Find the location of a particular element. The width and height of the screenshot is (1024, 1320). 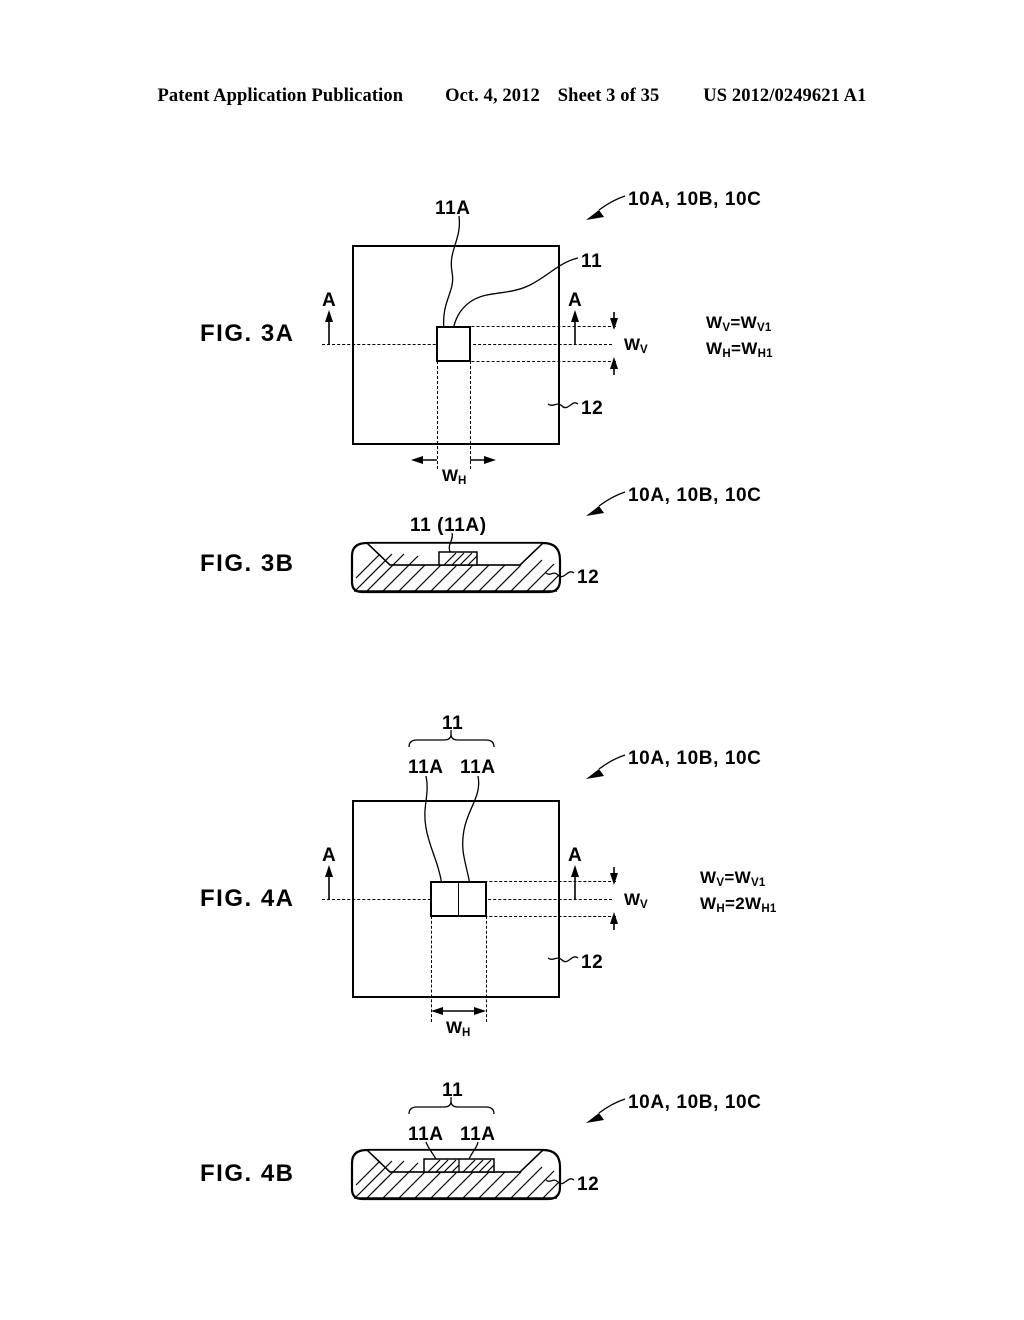

fig4b-assembly-arrowhead is located at coordinates (595, 1118).